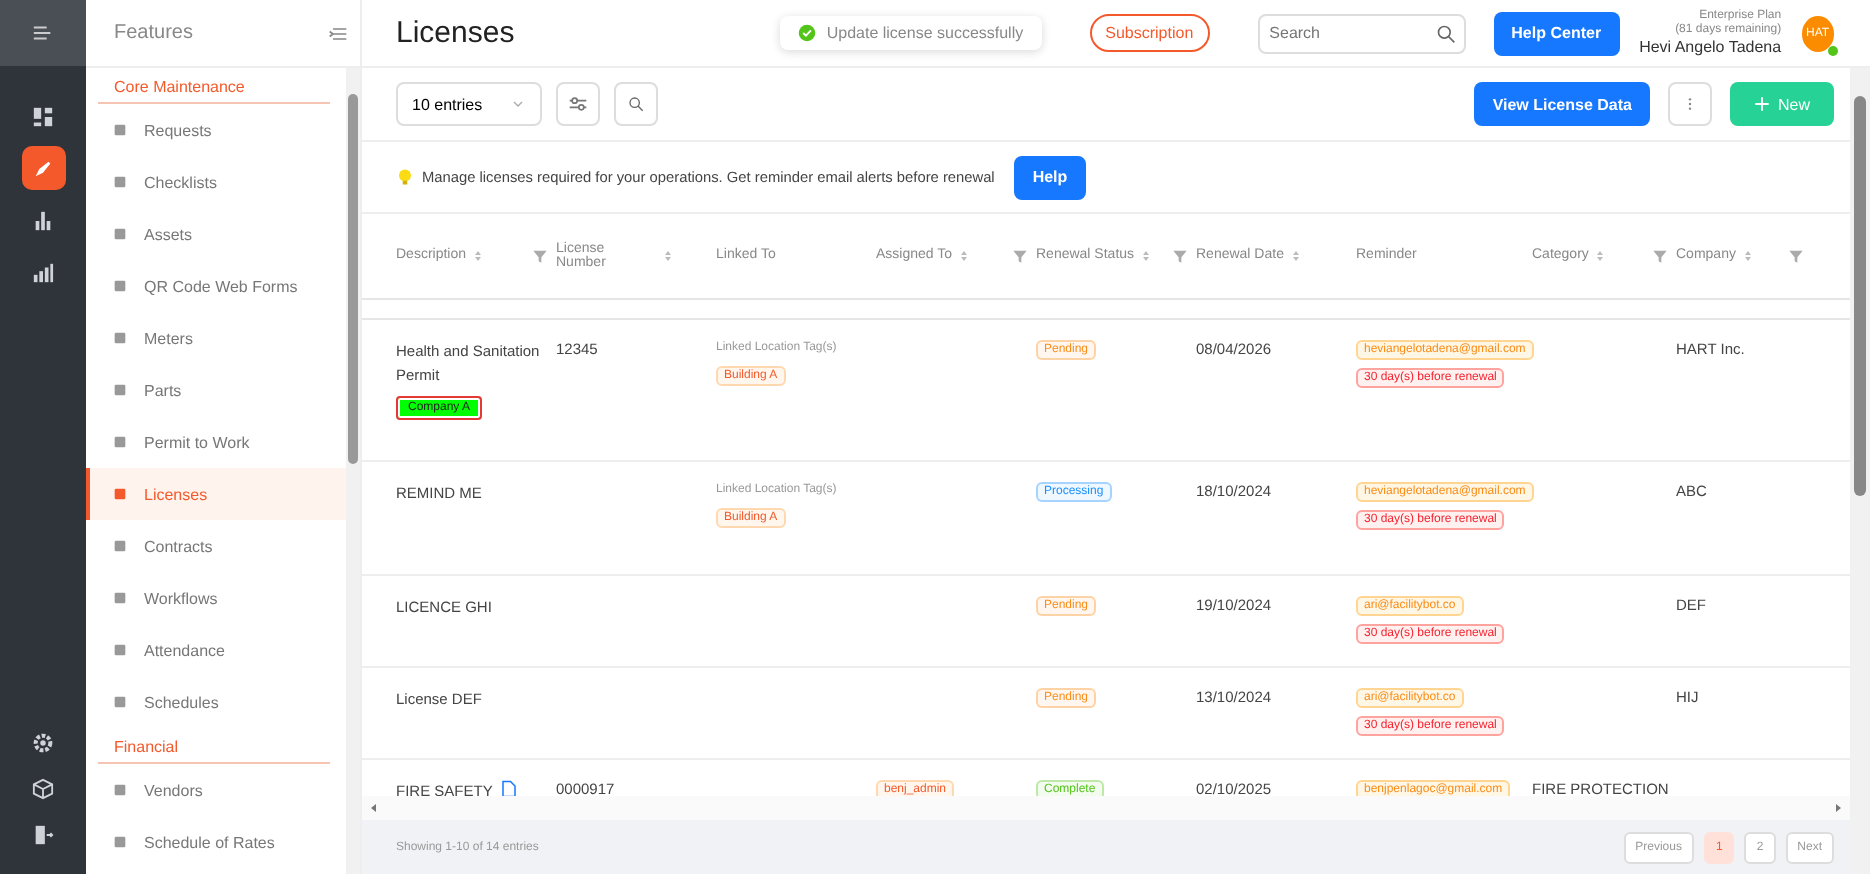 This screenshot has width=1870, height=874. What do you see at coordinates (214, 746) in the screenshot?
I see `section-heading: Financial` at bounding box center [214, 746].